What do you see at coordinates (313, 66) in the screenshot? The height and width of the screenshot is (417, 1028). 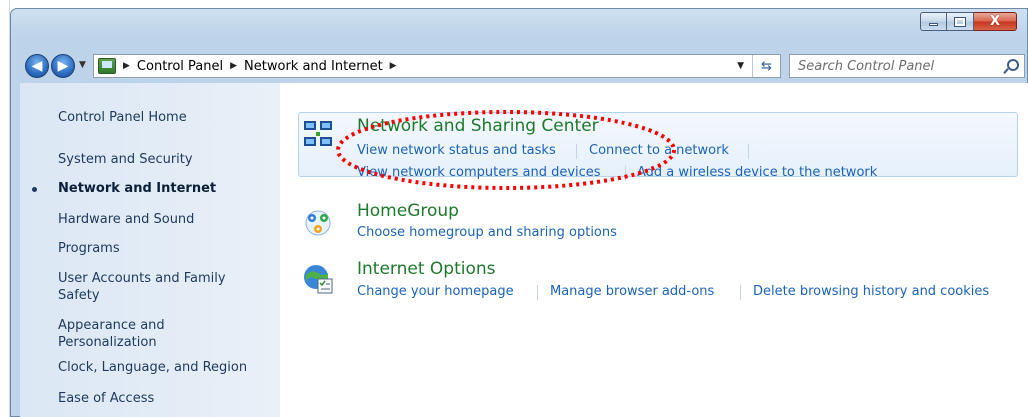 I see `breadcrumb-network-and-internet: Network and Internet` at bounding box center [313, 66].